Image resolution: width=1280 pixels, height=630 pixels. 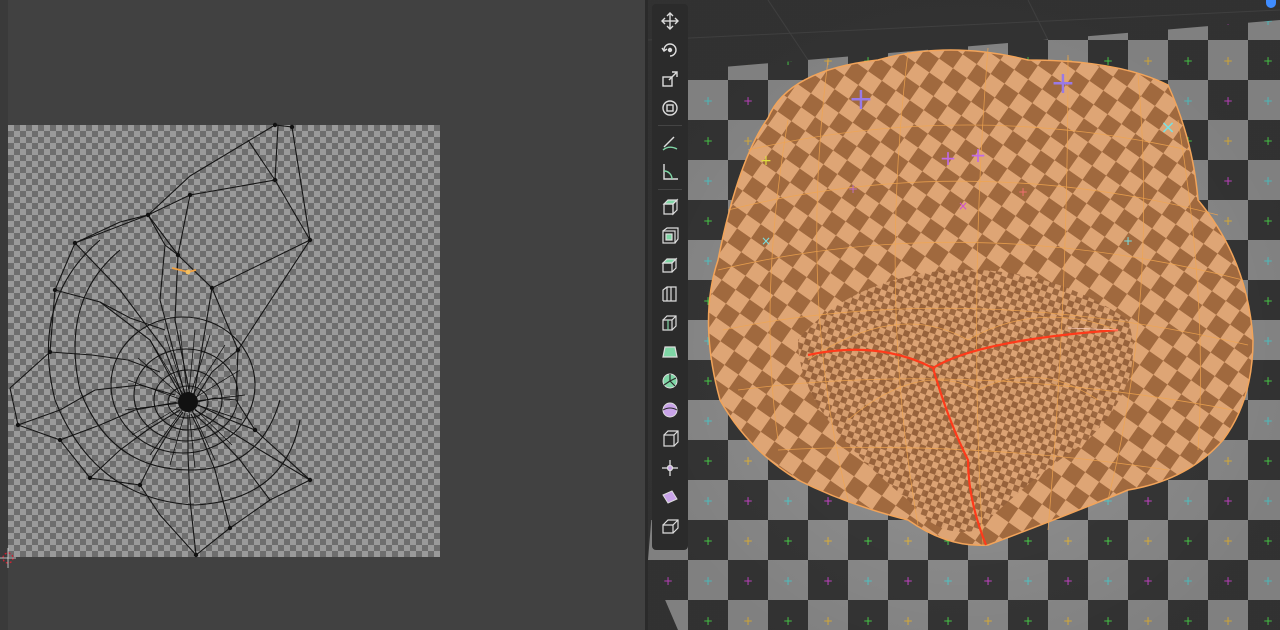 I want to click on inset-faces-icon, so click(x=669, y=265).